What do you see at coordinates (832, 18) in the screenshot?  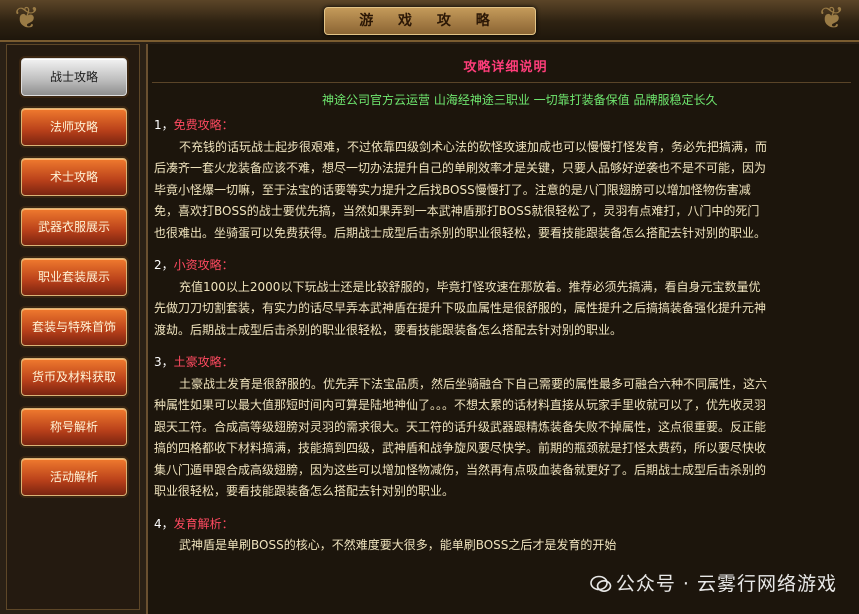 I see `ornament-right-icon: ❦` at bounding box center [832, 18].